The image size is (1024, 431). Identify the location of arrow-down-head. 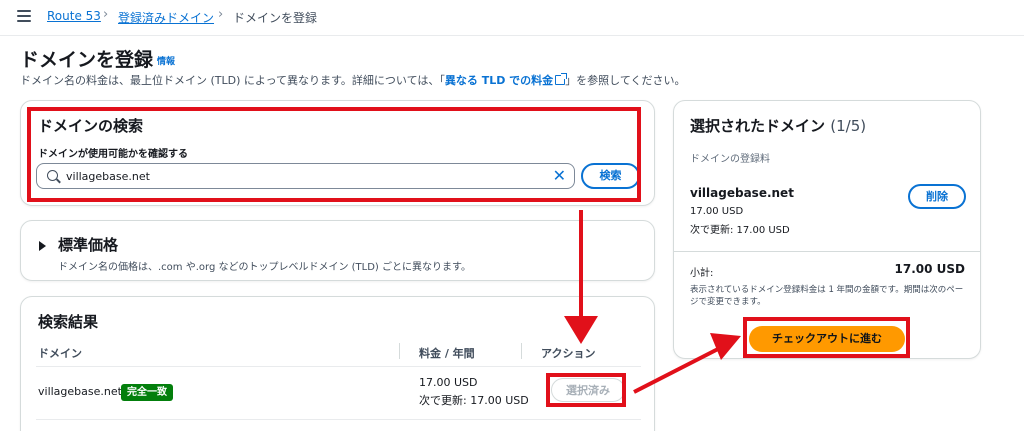
(581, 330).